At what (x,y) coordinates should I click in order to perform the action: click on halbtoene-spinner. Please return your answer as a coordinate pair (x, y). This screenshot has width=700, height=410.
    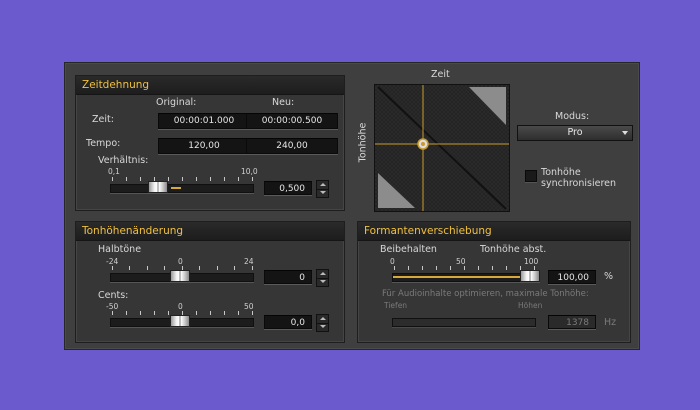
    Looking at the image, I should click on (322, 278).